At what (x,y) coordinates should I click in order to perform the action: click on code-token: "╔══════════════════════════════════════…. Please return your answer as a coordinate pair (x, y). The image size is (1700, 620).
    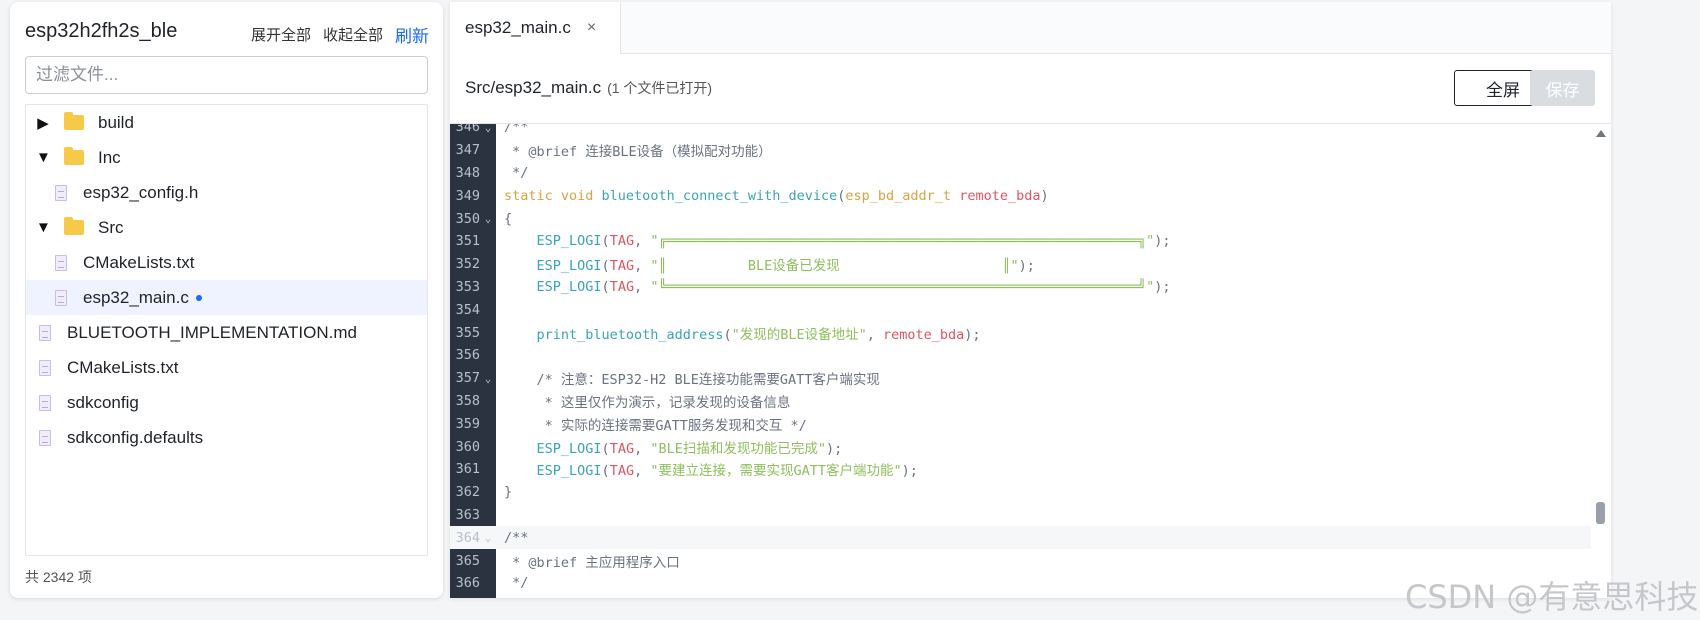
    Looking at the image, I should click on (902, 241).